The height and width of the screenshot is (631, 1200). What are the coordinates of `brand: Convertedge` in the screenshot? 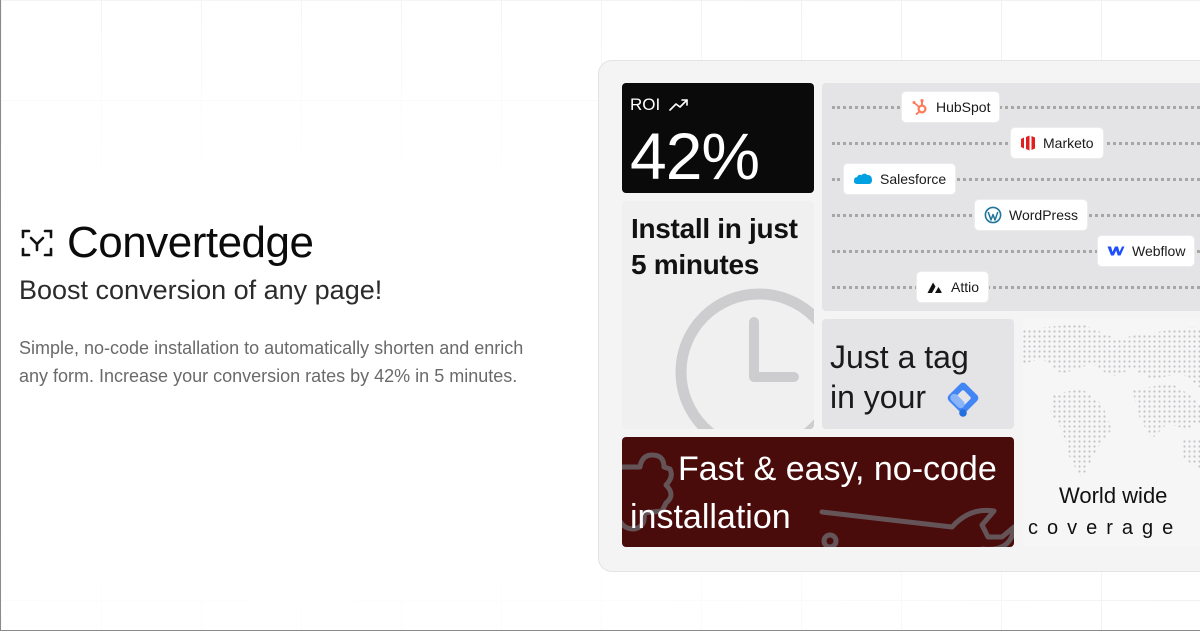 It's located at (166, 243).